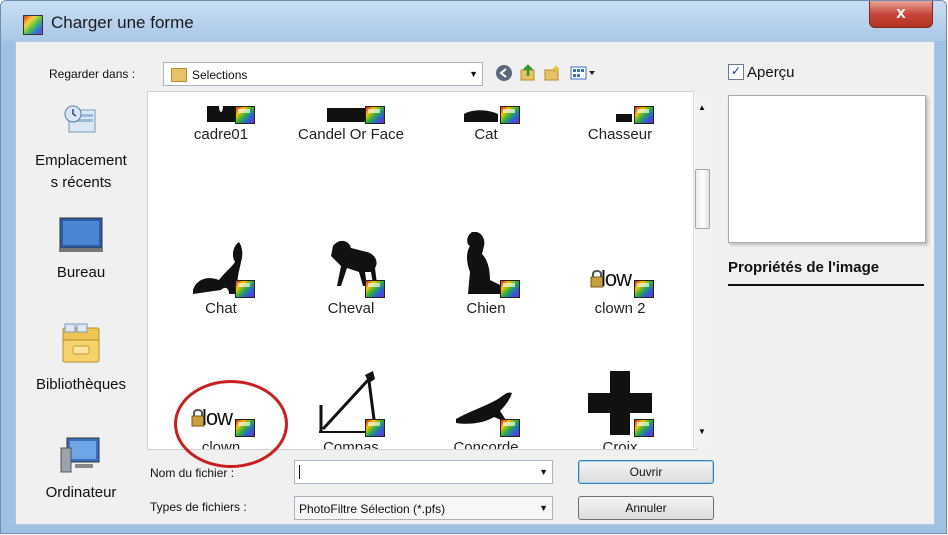 The image size is (948, 535). I want to click on photofiltre-app-icon, so click(33, 25).